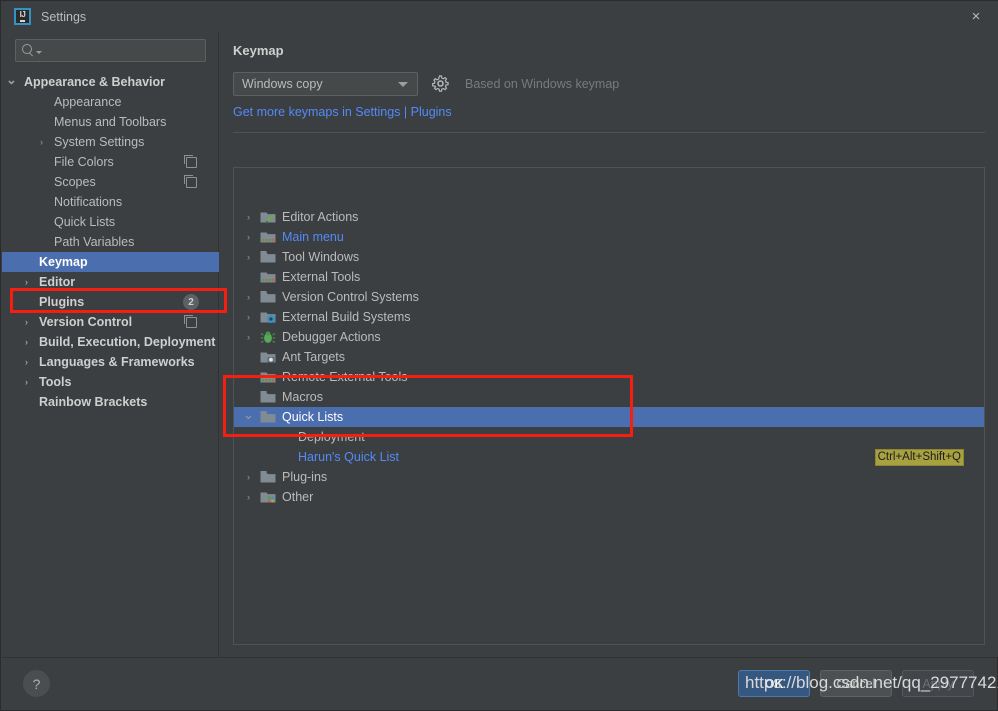 The image size is (998, 711). Describe the element at coordinates (190, 161) in the screenshot. I see `copy-icon` at that location.